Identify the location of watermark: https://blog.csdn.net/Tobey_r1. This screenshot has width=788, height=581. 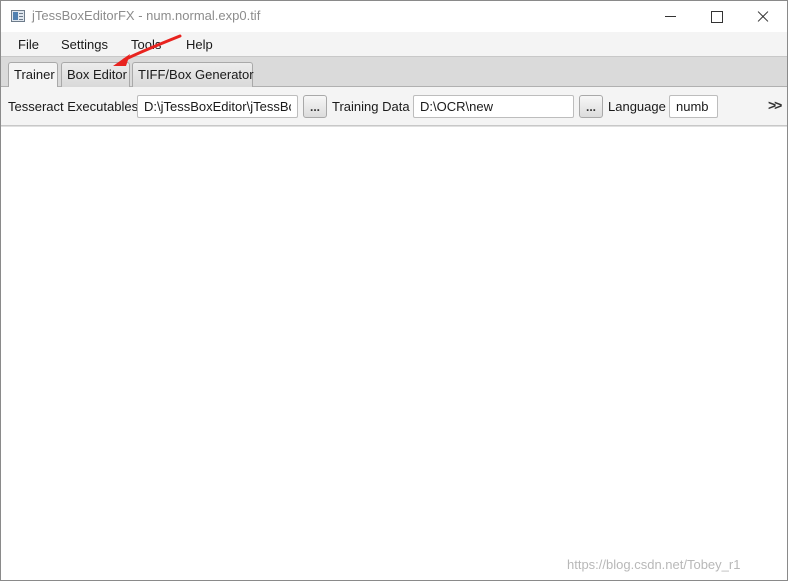
(654, 564).